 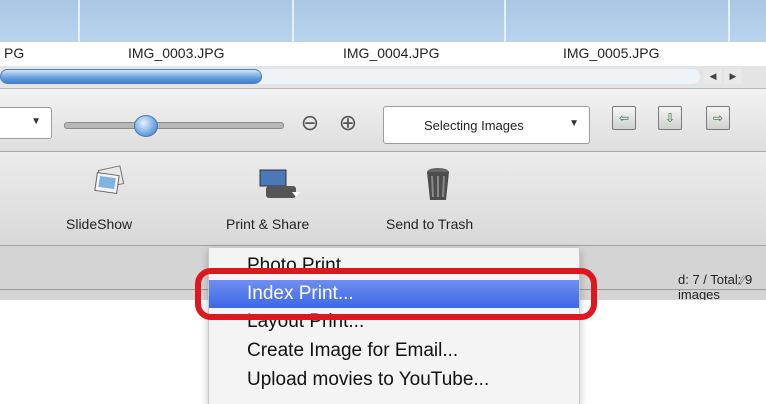 What do you see at coordinates (624, 118) in the screenshot?
I see `arrow-up-left-icon: ⇦` at bounding box center [624, 118].